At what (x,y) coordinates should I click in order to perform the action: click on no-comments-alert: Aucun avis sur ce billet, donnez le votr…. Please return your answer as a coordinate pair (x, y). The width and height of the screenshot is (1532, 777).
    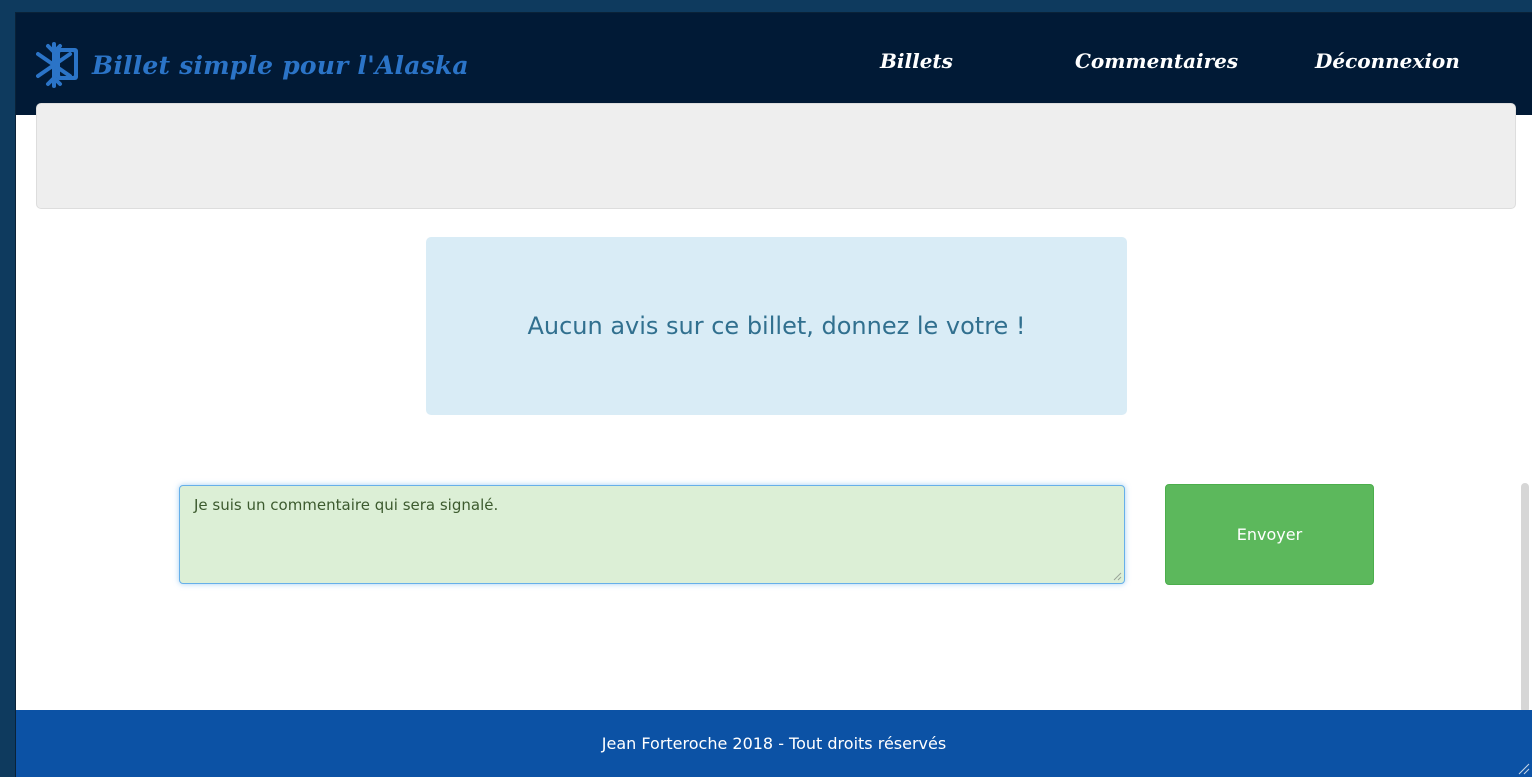
    Looking at the image, I should click on (776, 326).